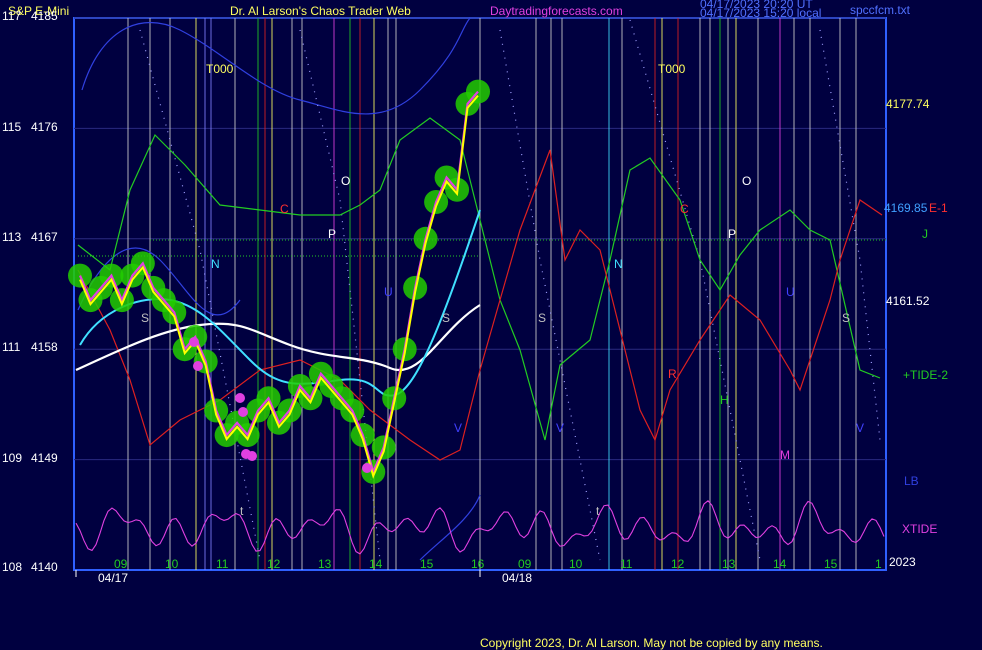 The height and width of the screenshot is (650, 982). What do you see at coordinates (908, 104) in the screenshot?
I see `level-label: 4177.74` at bounding box center [908, 104].